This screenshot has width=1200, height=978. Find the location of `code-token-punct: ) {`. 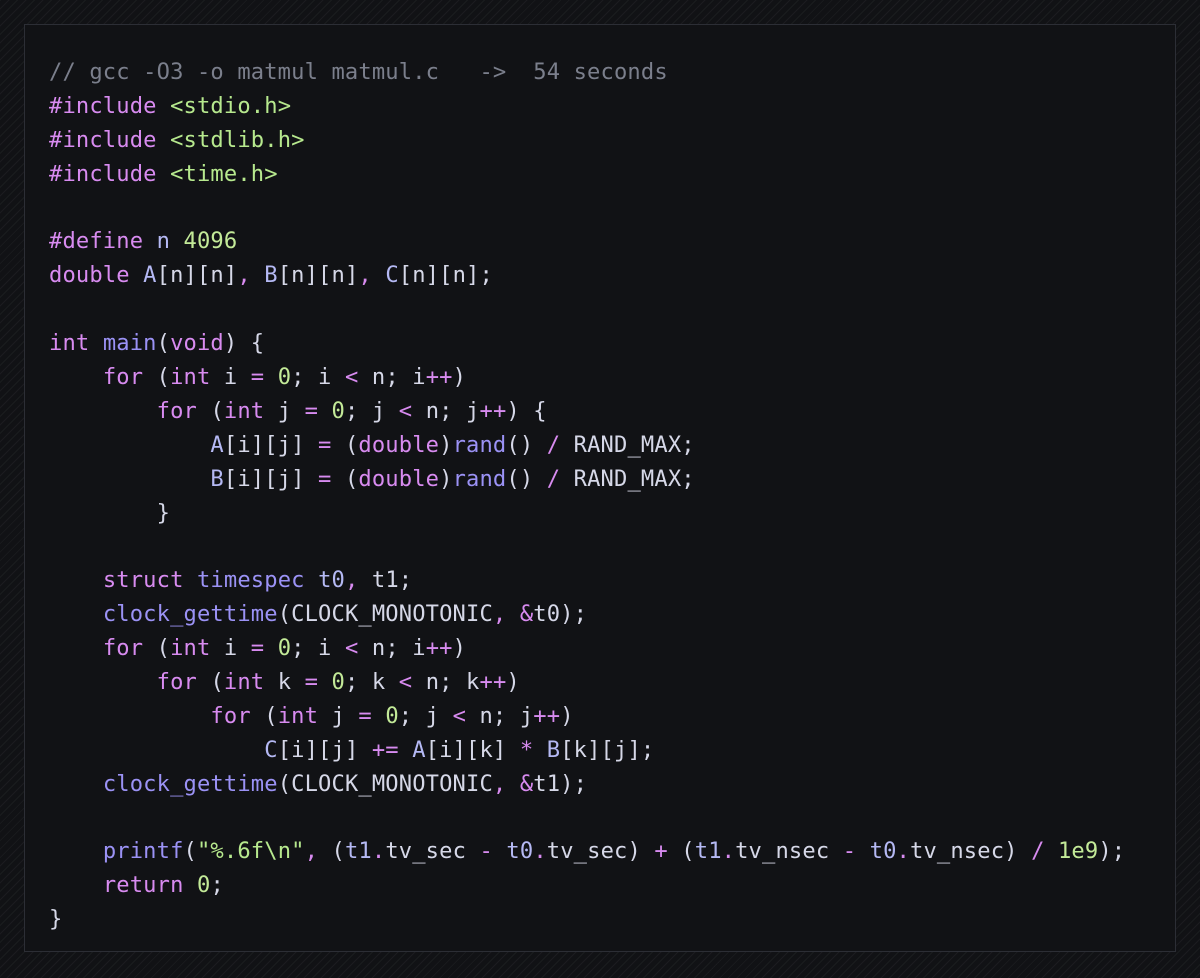

code-token-punct: ) { is located at coordinates (244, 343).